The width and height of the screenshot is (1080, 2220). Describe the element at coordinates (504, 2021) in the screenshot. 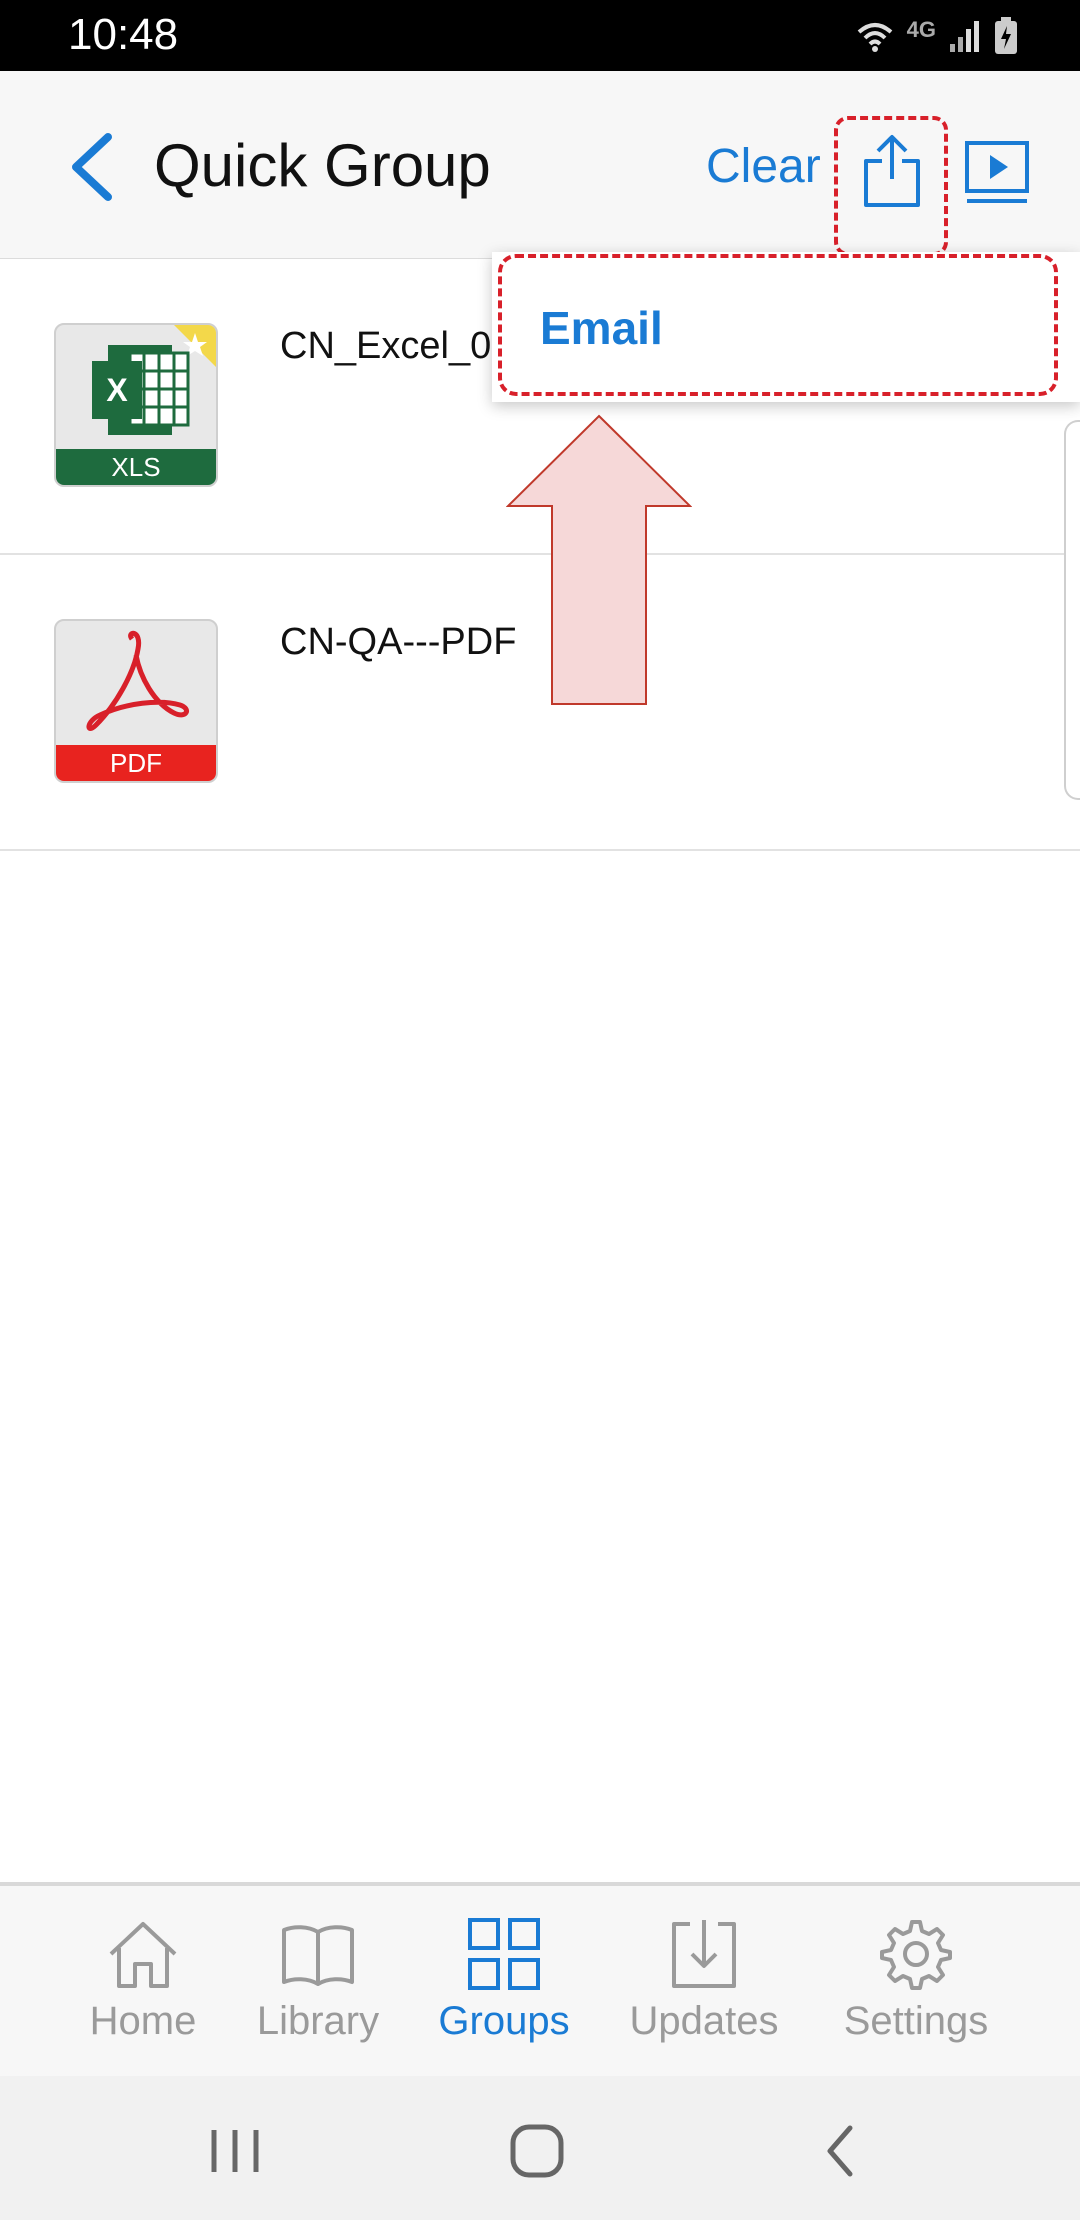

I see `nav-label: Groups` at that location.